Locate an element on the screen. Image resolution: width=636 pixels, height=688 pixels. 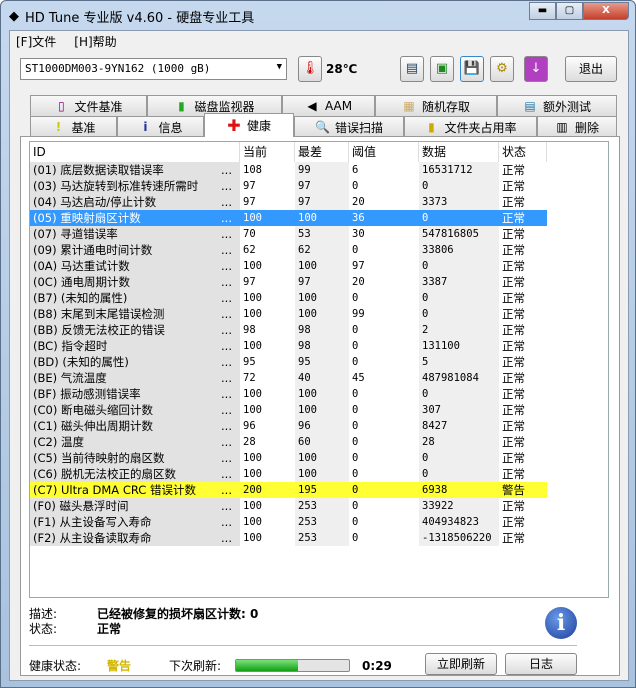
table-row: (07) 寻道错误率... 70 53 30 547816805 正常 is located at coordinates (319, 234).